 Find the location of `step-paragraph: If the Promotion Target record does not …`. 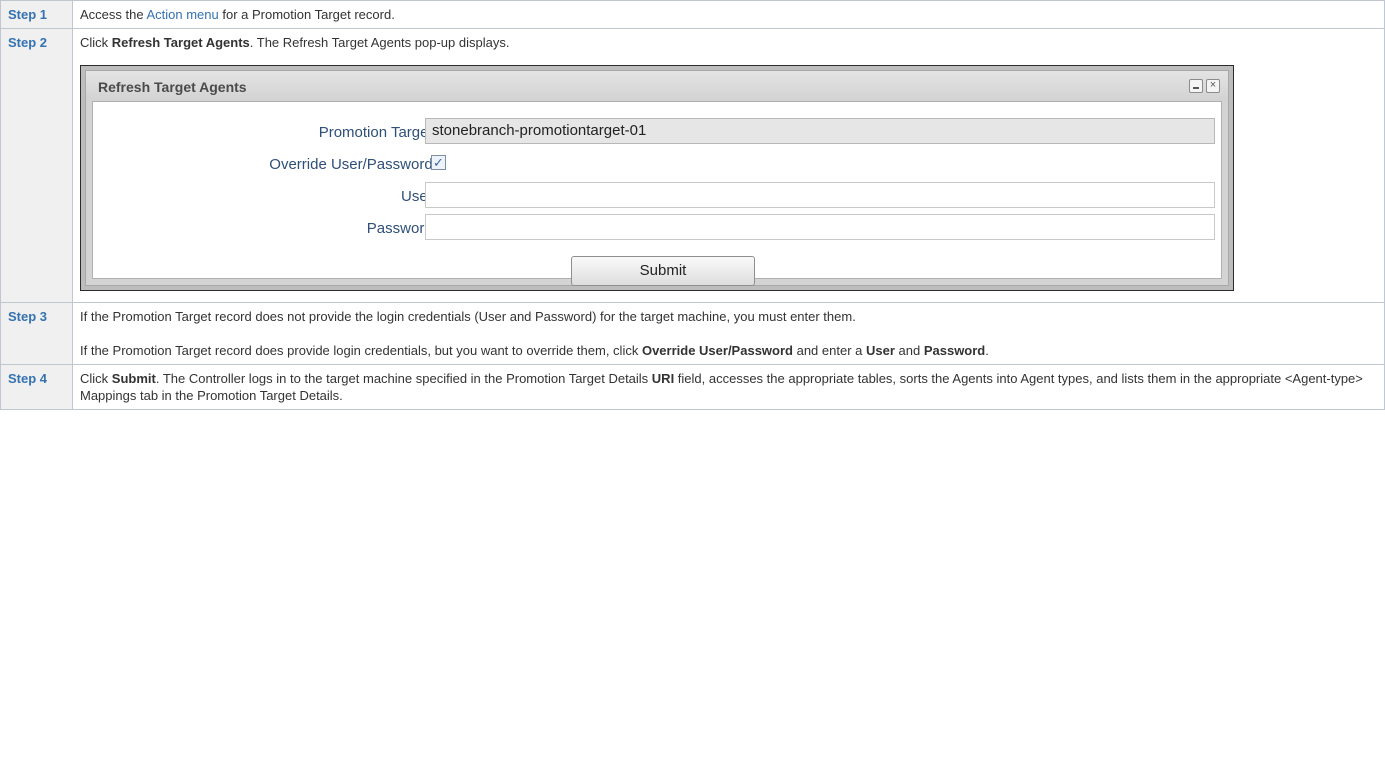

step-paragraph: If the Promotion Target record does not … is located at coordinates (468, 316).